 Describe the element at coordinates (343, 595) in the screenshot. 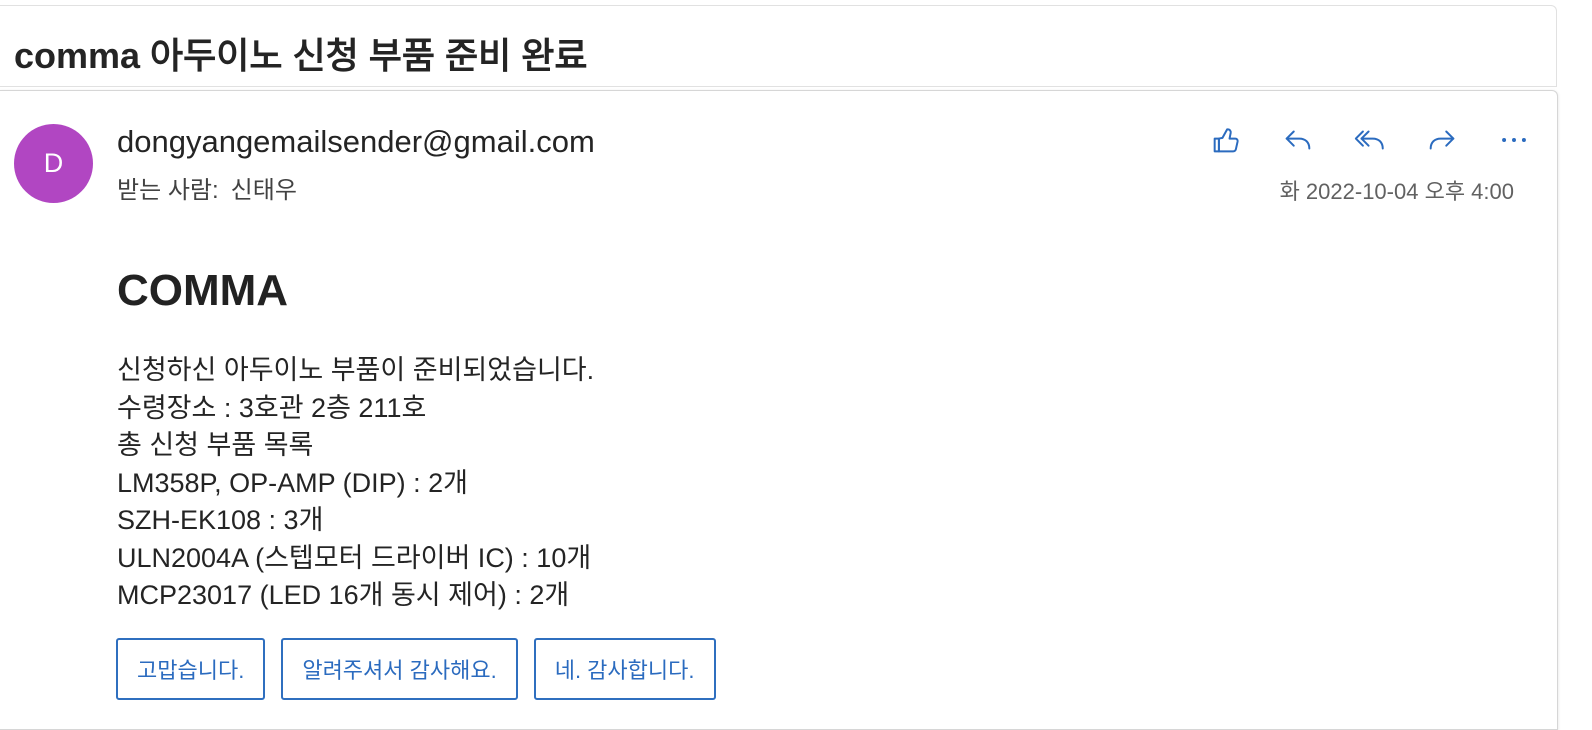

I see `body-line: MCP23017 (LED 16개 동시 제어) : 2개` at that location.